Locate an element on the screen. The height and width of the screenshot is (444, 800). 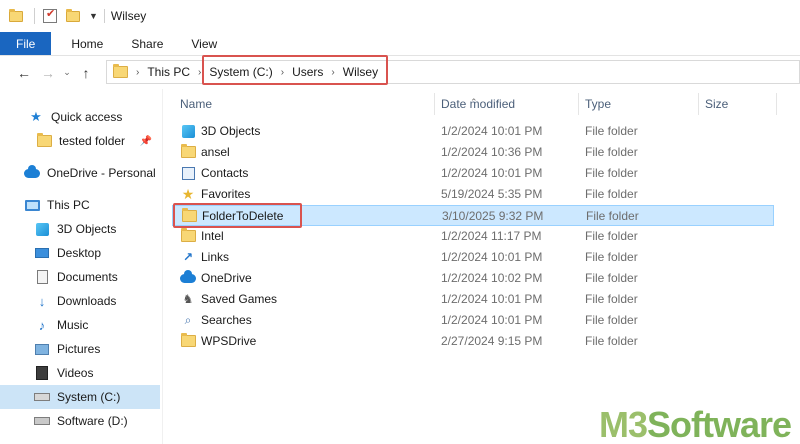
address-highlight-box is located at coordinates (295, 70).